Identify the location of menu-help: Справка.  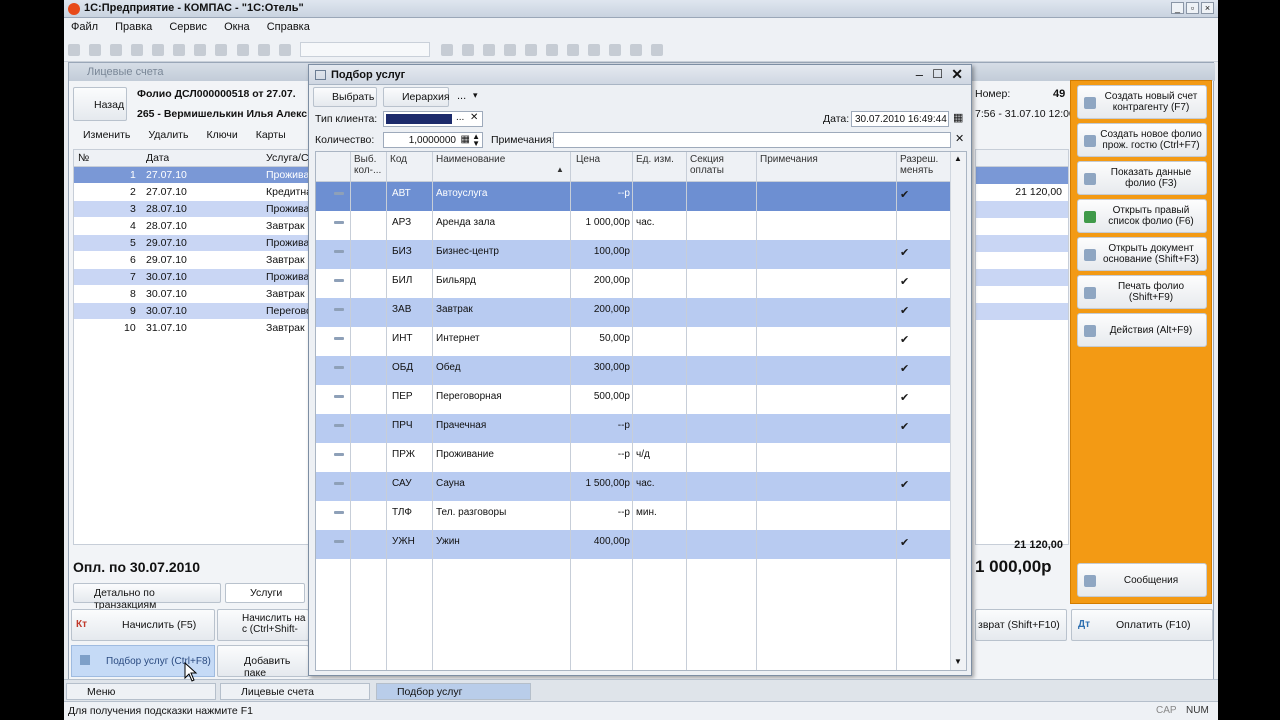
(288, 25).